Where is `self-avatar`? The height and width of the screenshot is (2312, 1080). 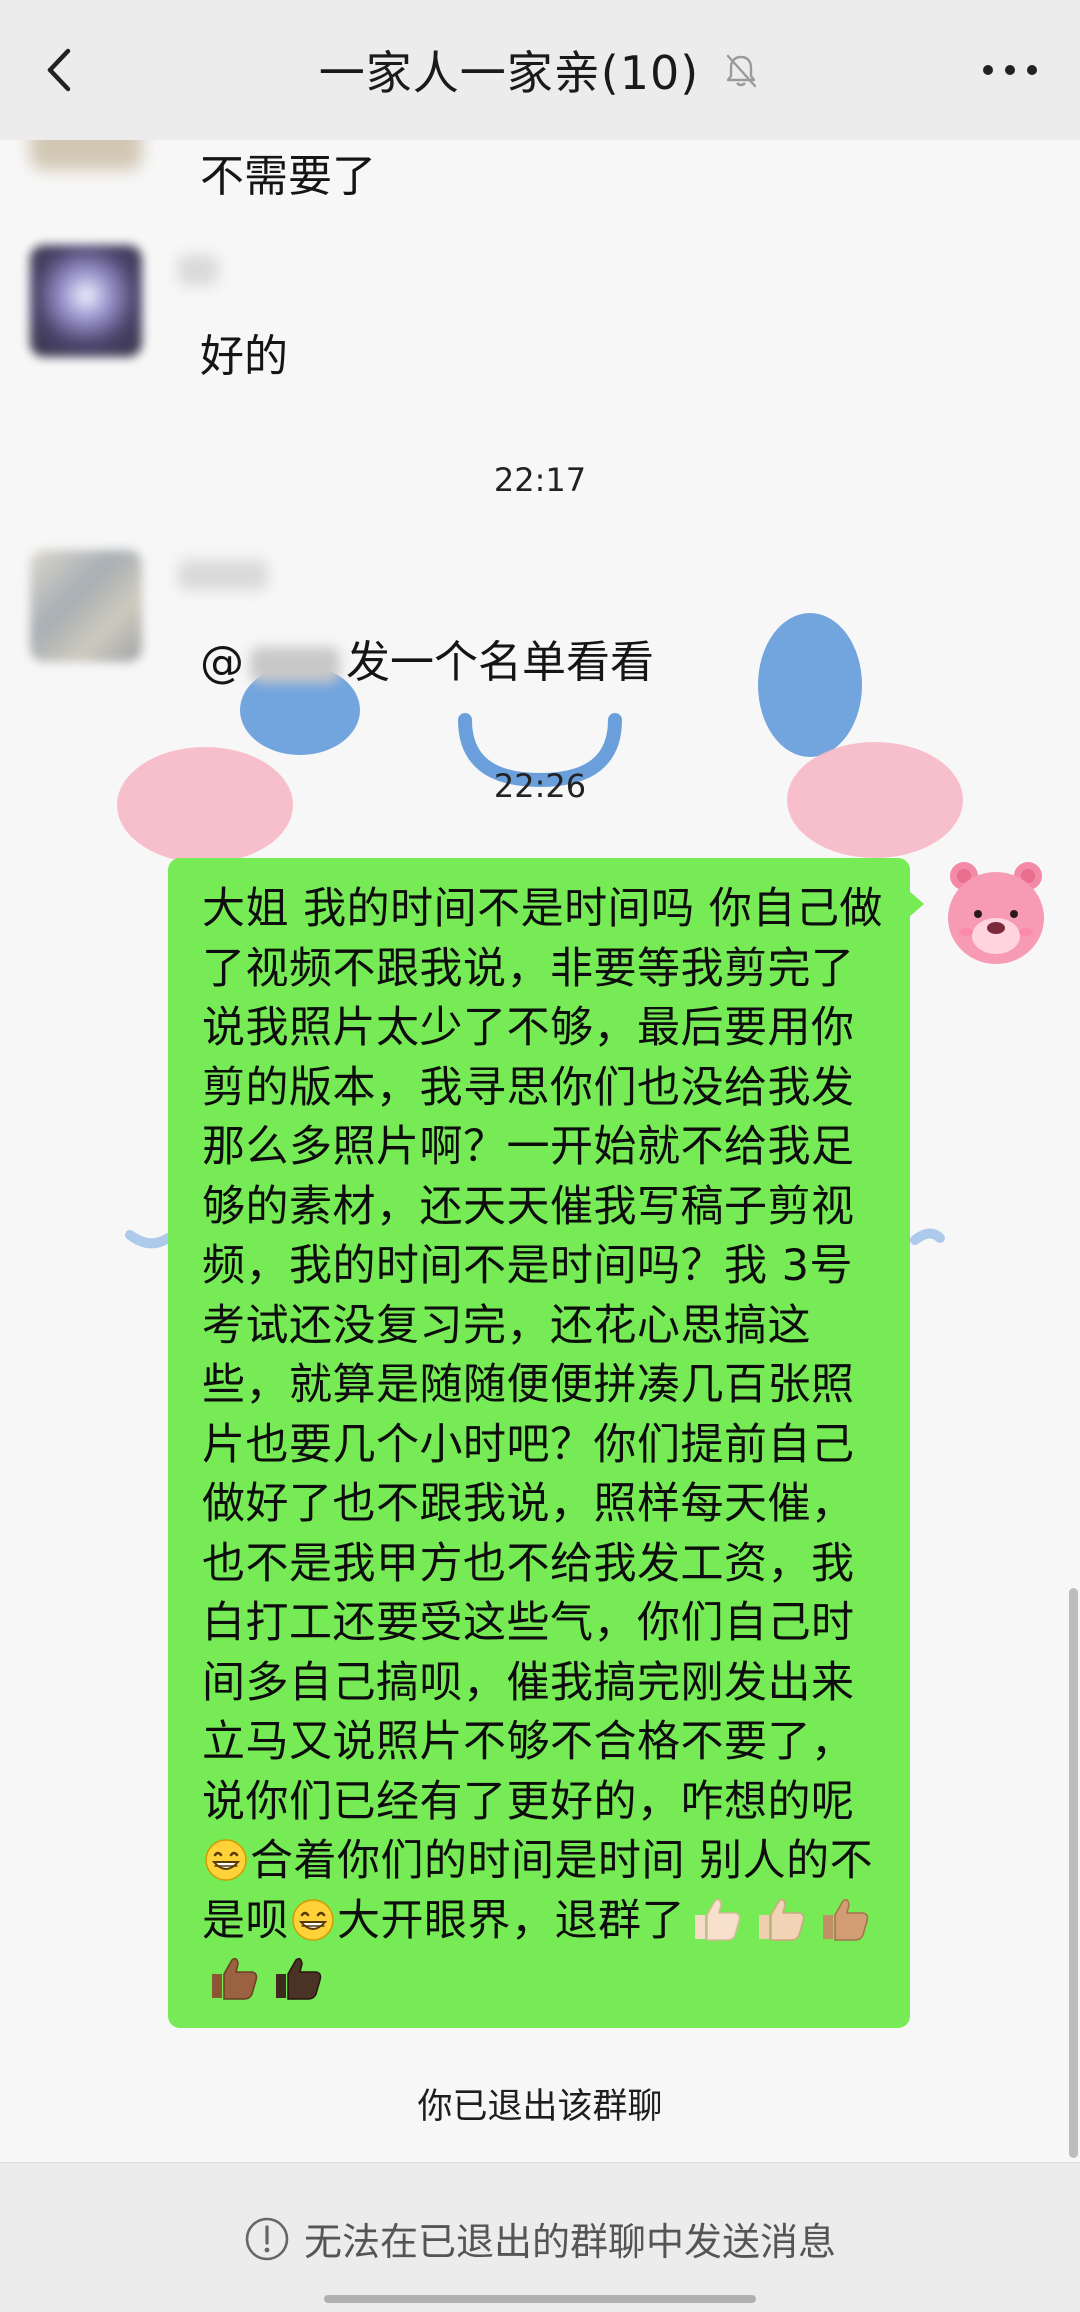 self-avatar is located at coordinates (996, 912).